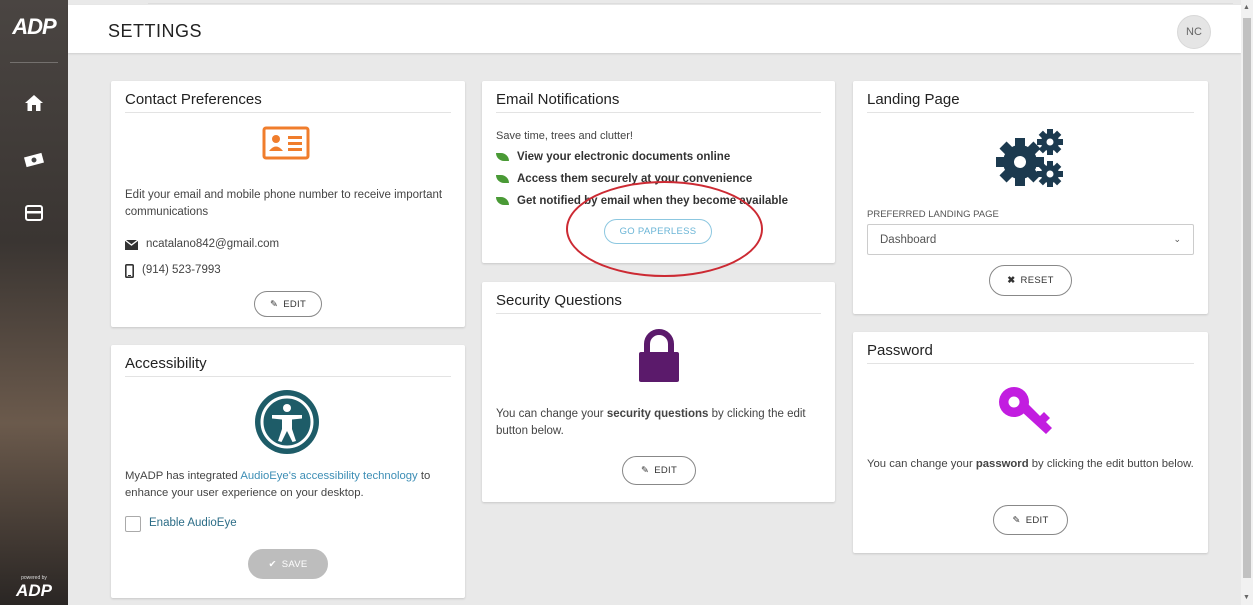 The width and height of the screenshot is (1253, 605). What do you see at coordinates (654, 29) in the screenshot?
I see `page-header: SETTINGS NC` at bounding box center [654, 29].